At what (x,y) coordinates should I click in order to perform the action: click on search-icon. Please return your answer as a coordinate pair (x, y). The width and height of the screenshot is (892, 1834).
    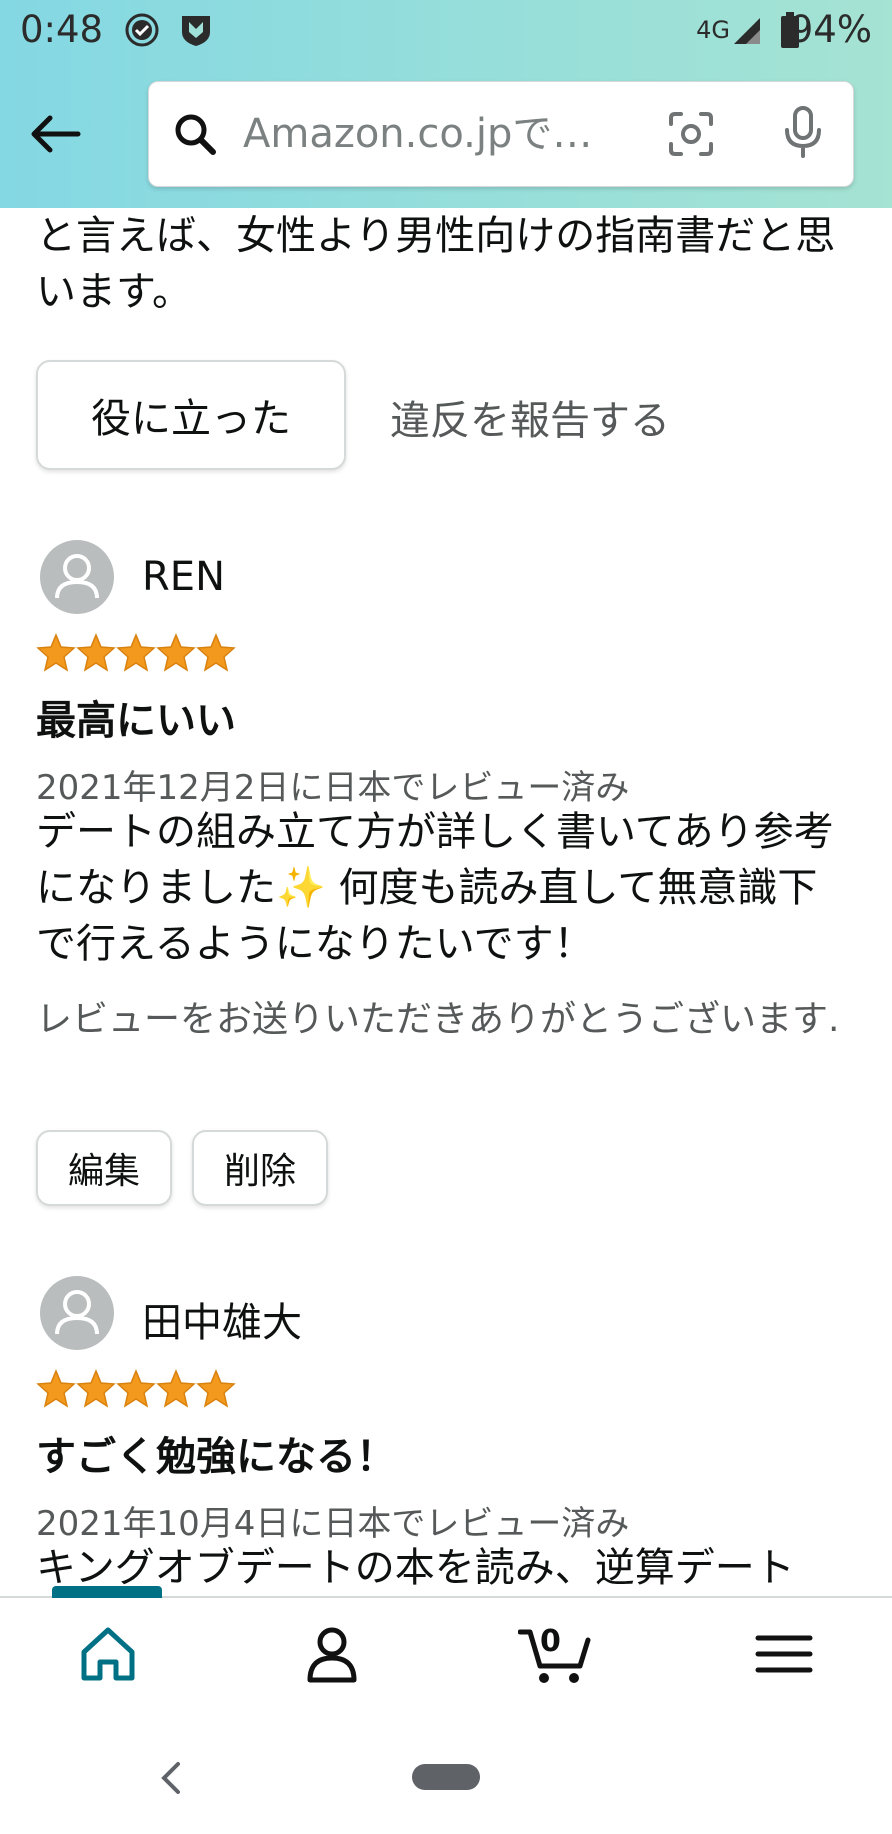
    Looking at the image, I should click on (195, 134).